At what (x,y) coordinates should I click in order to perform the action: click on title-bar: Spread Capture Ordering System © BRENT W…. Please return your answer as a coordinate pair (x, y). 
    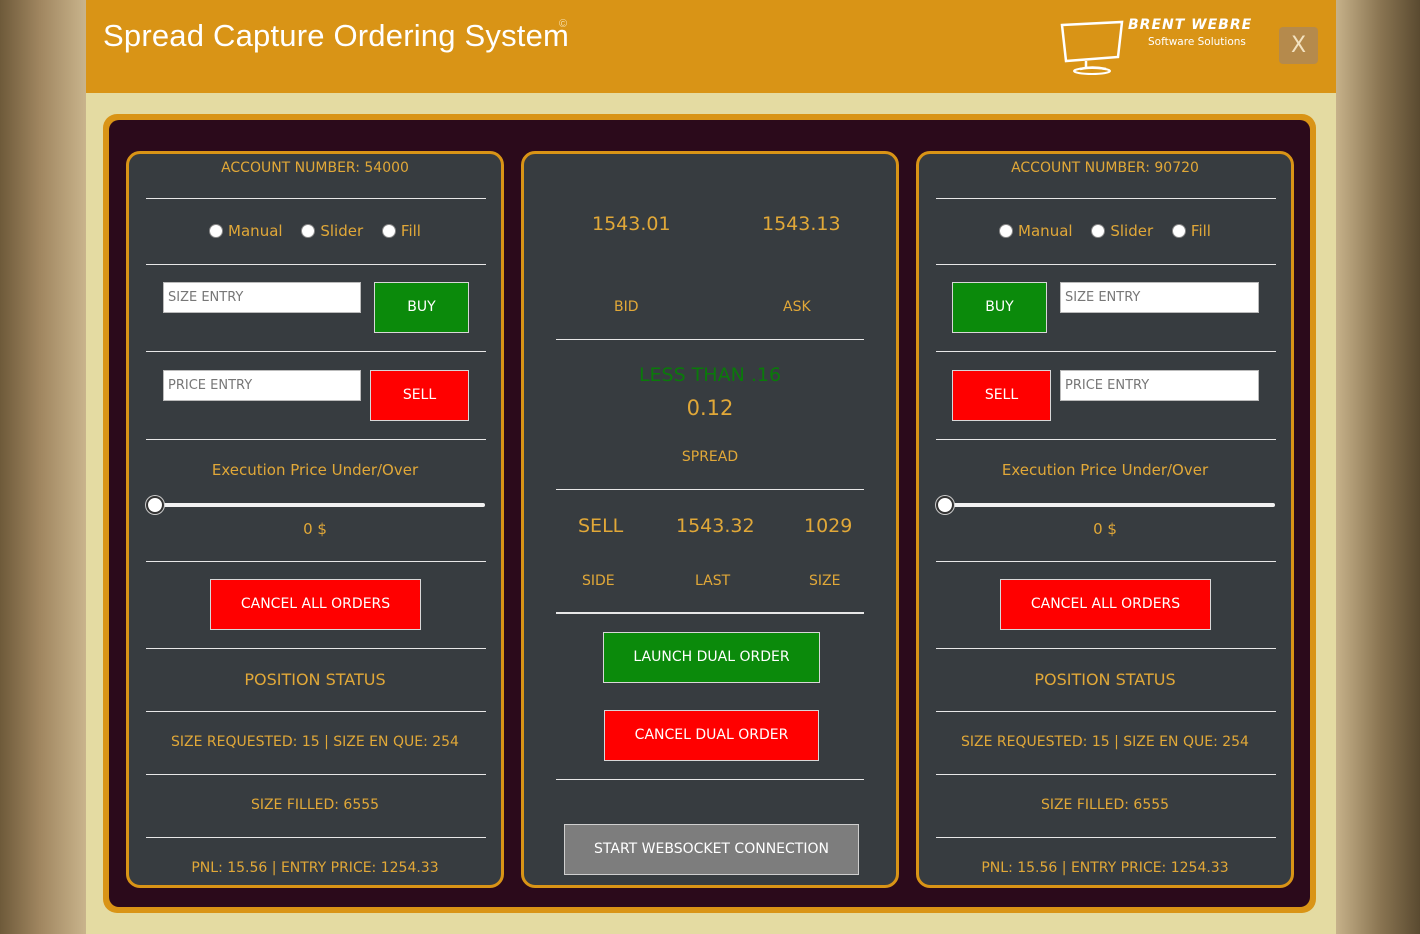
    Looking at the image, I should click on (711, 46).